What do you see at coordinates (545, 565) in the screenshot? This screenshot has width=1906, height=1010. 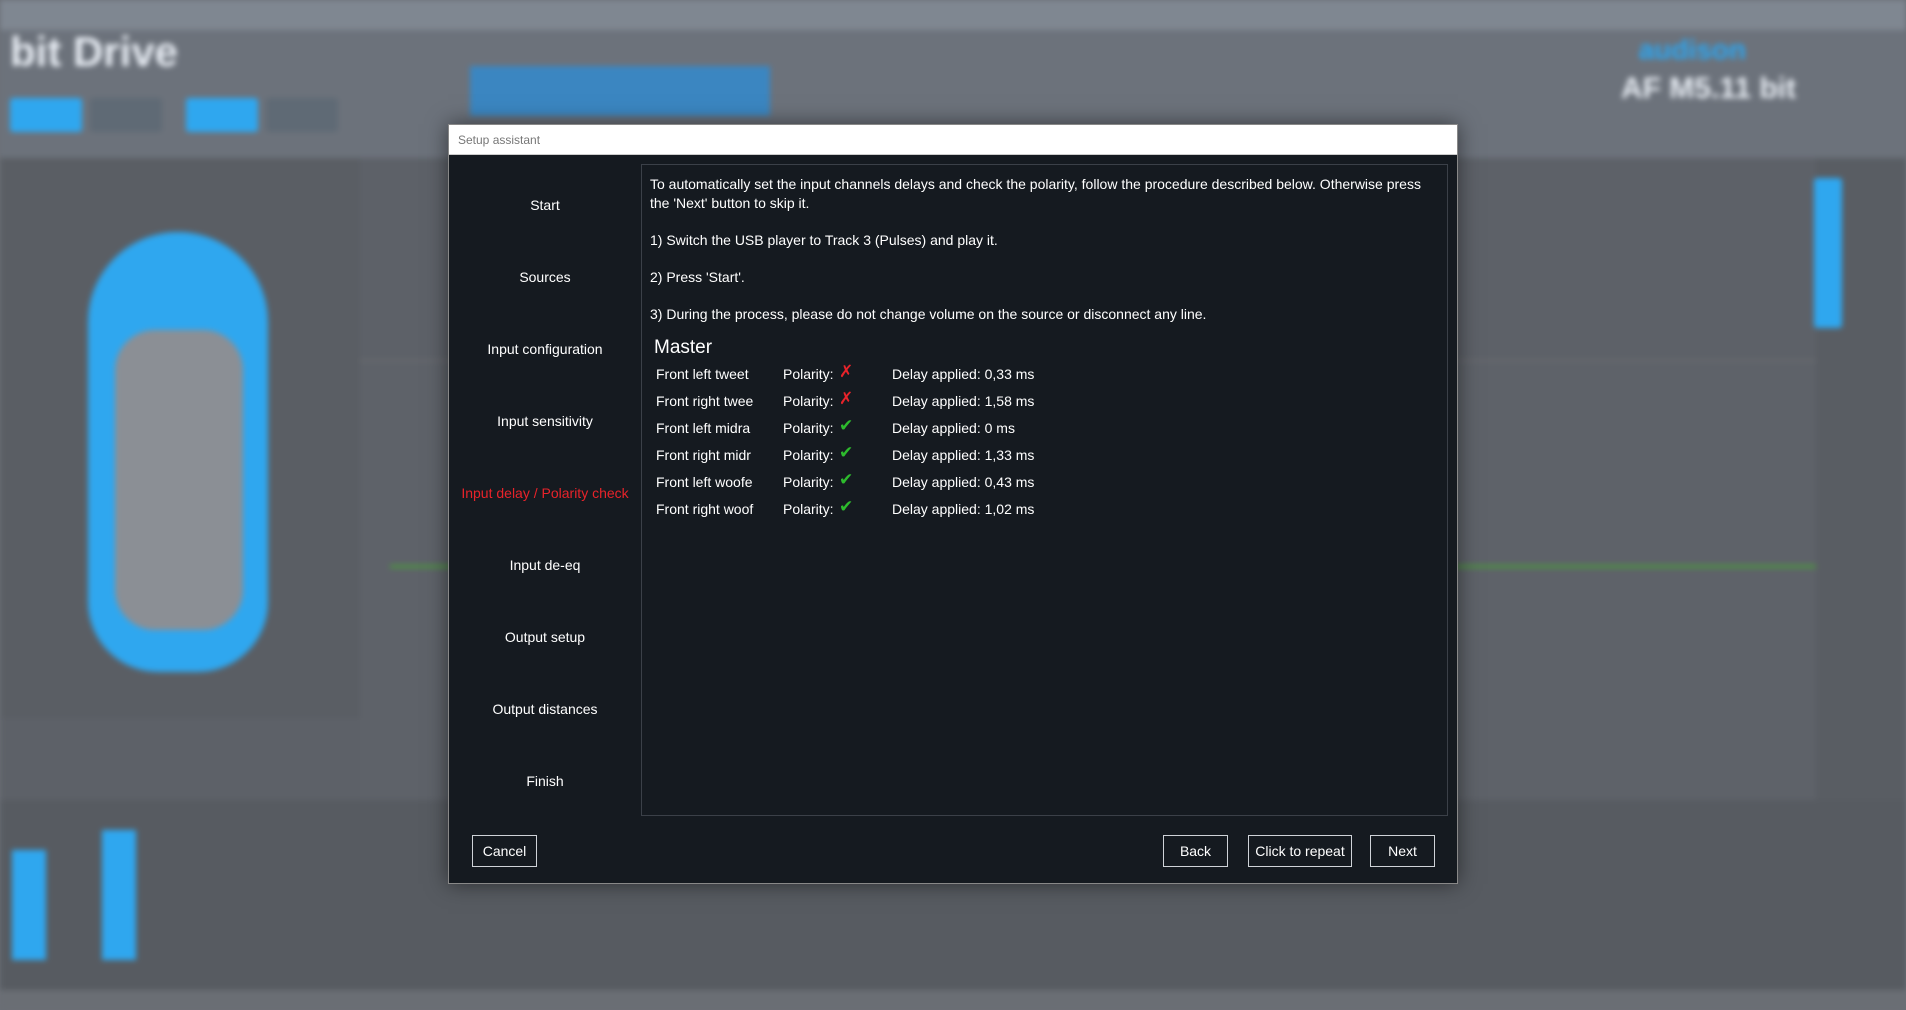 I see `step-input-de-eq: Input de-eq` at bounding box center [545, 565].